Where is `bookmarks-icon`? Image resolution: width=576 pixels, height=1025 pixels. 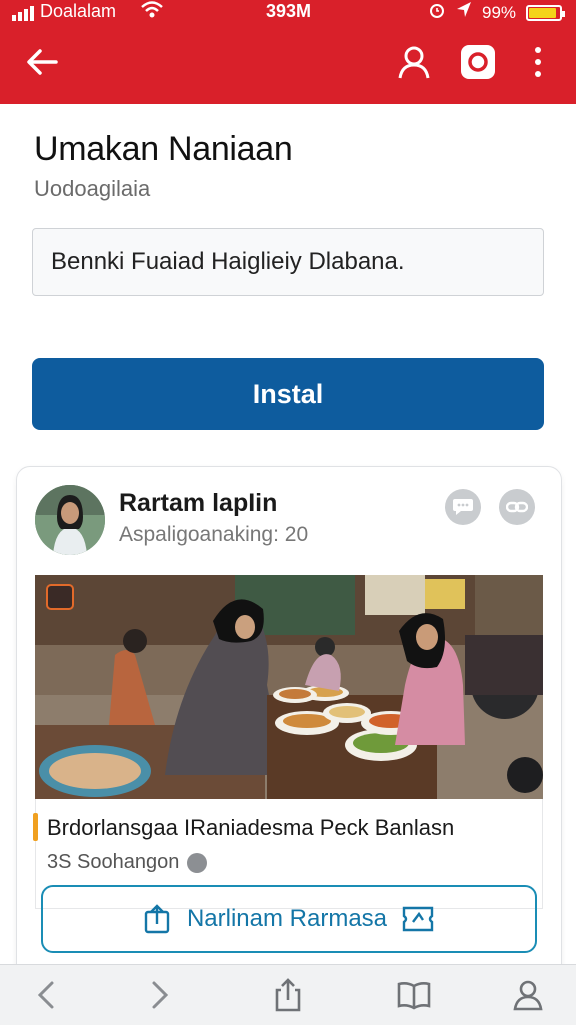
bookmarks-icon is located at coordinates (414, 996).